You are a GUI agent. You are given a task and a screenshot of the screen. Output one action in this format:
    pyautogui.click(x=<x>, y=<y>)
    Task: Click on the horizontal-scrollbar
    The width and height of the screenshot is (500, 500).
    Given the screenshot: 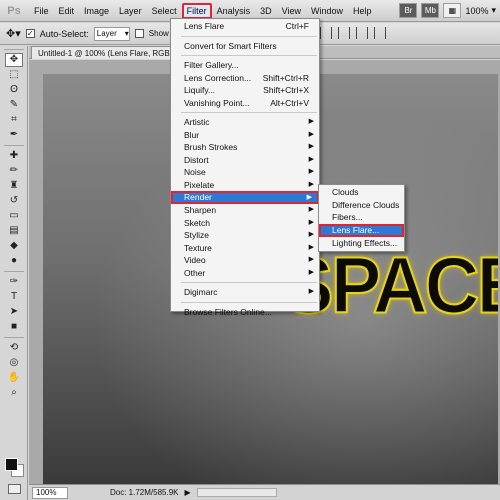 What is the action you would take?
    pyautogui.click(x=237, y=492)
    